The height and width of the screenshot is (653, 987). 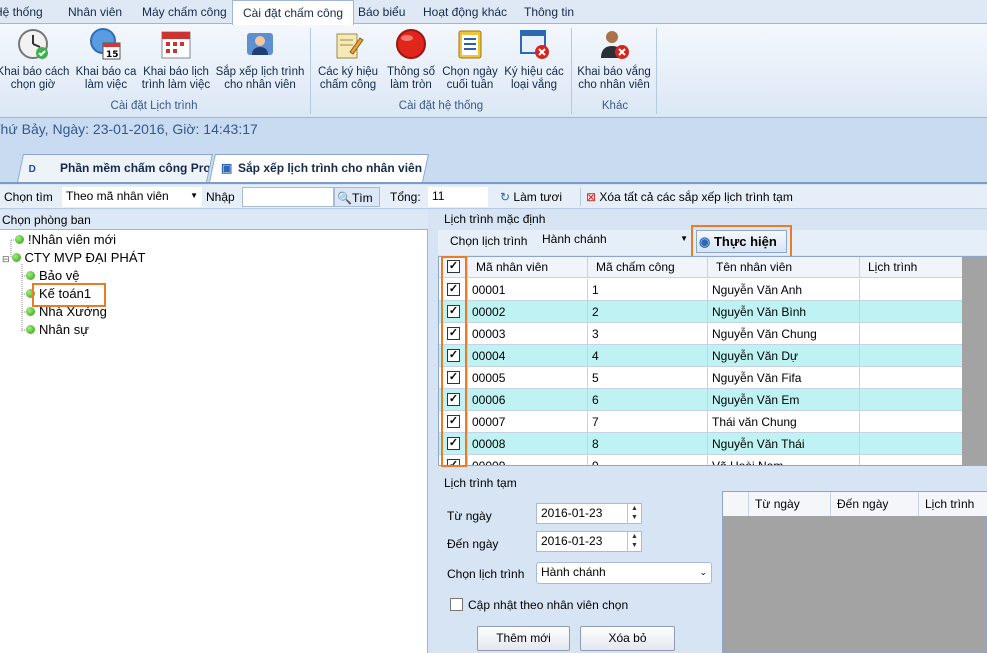 What do you see at coordinates (465, 12) in the screenshot?
I see `menu-hoat-dong-khac: Hoạt động khác` at bounding box center [465, 12].